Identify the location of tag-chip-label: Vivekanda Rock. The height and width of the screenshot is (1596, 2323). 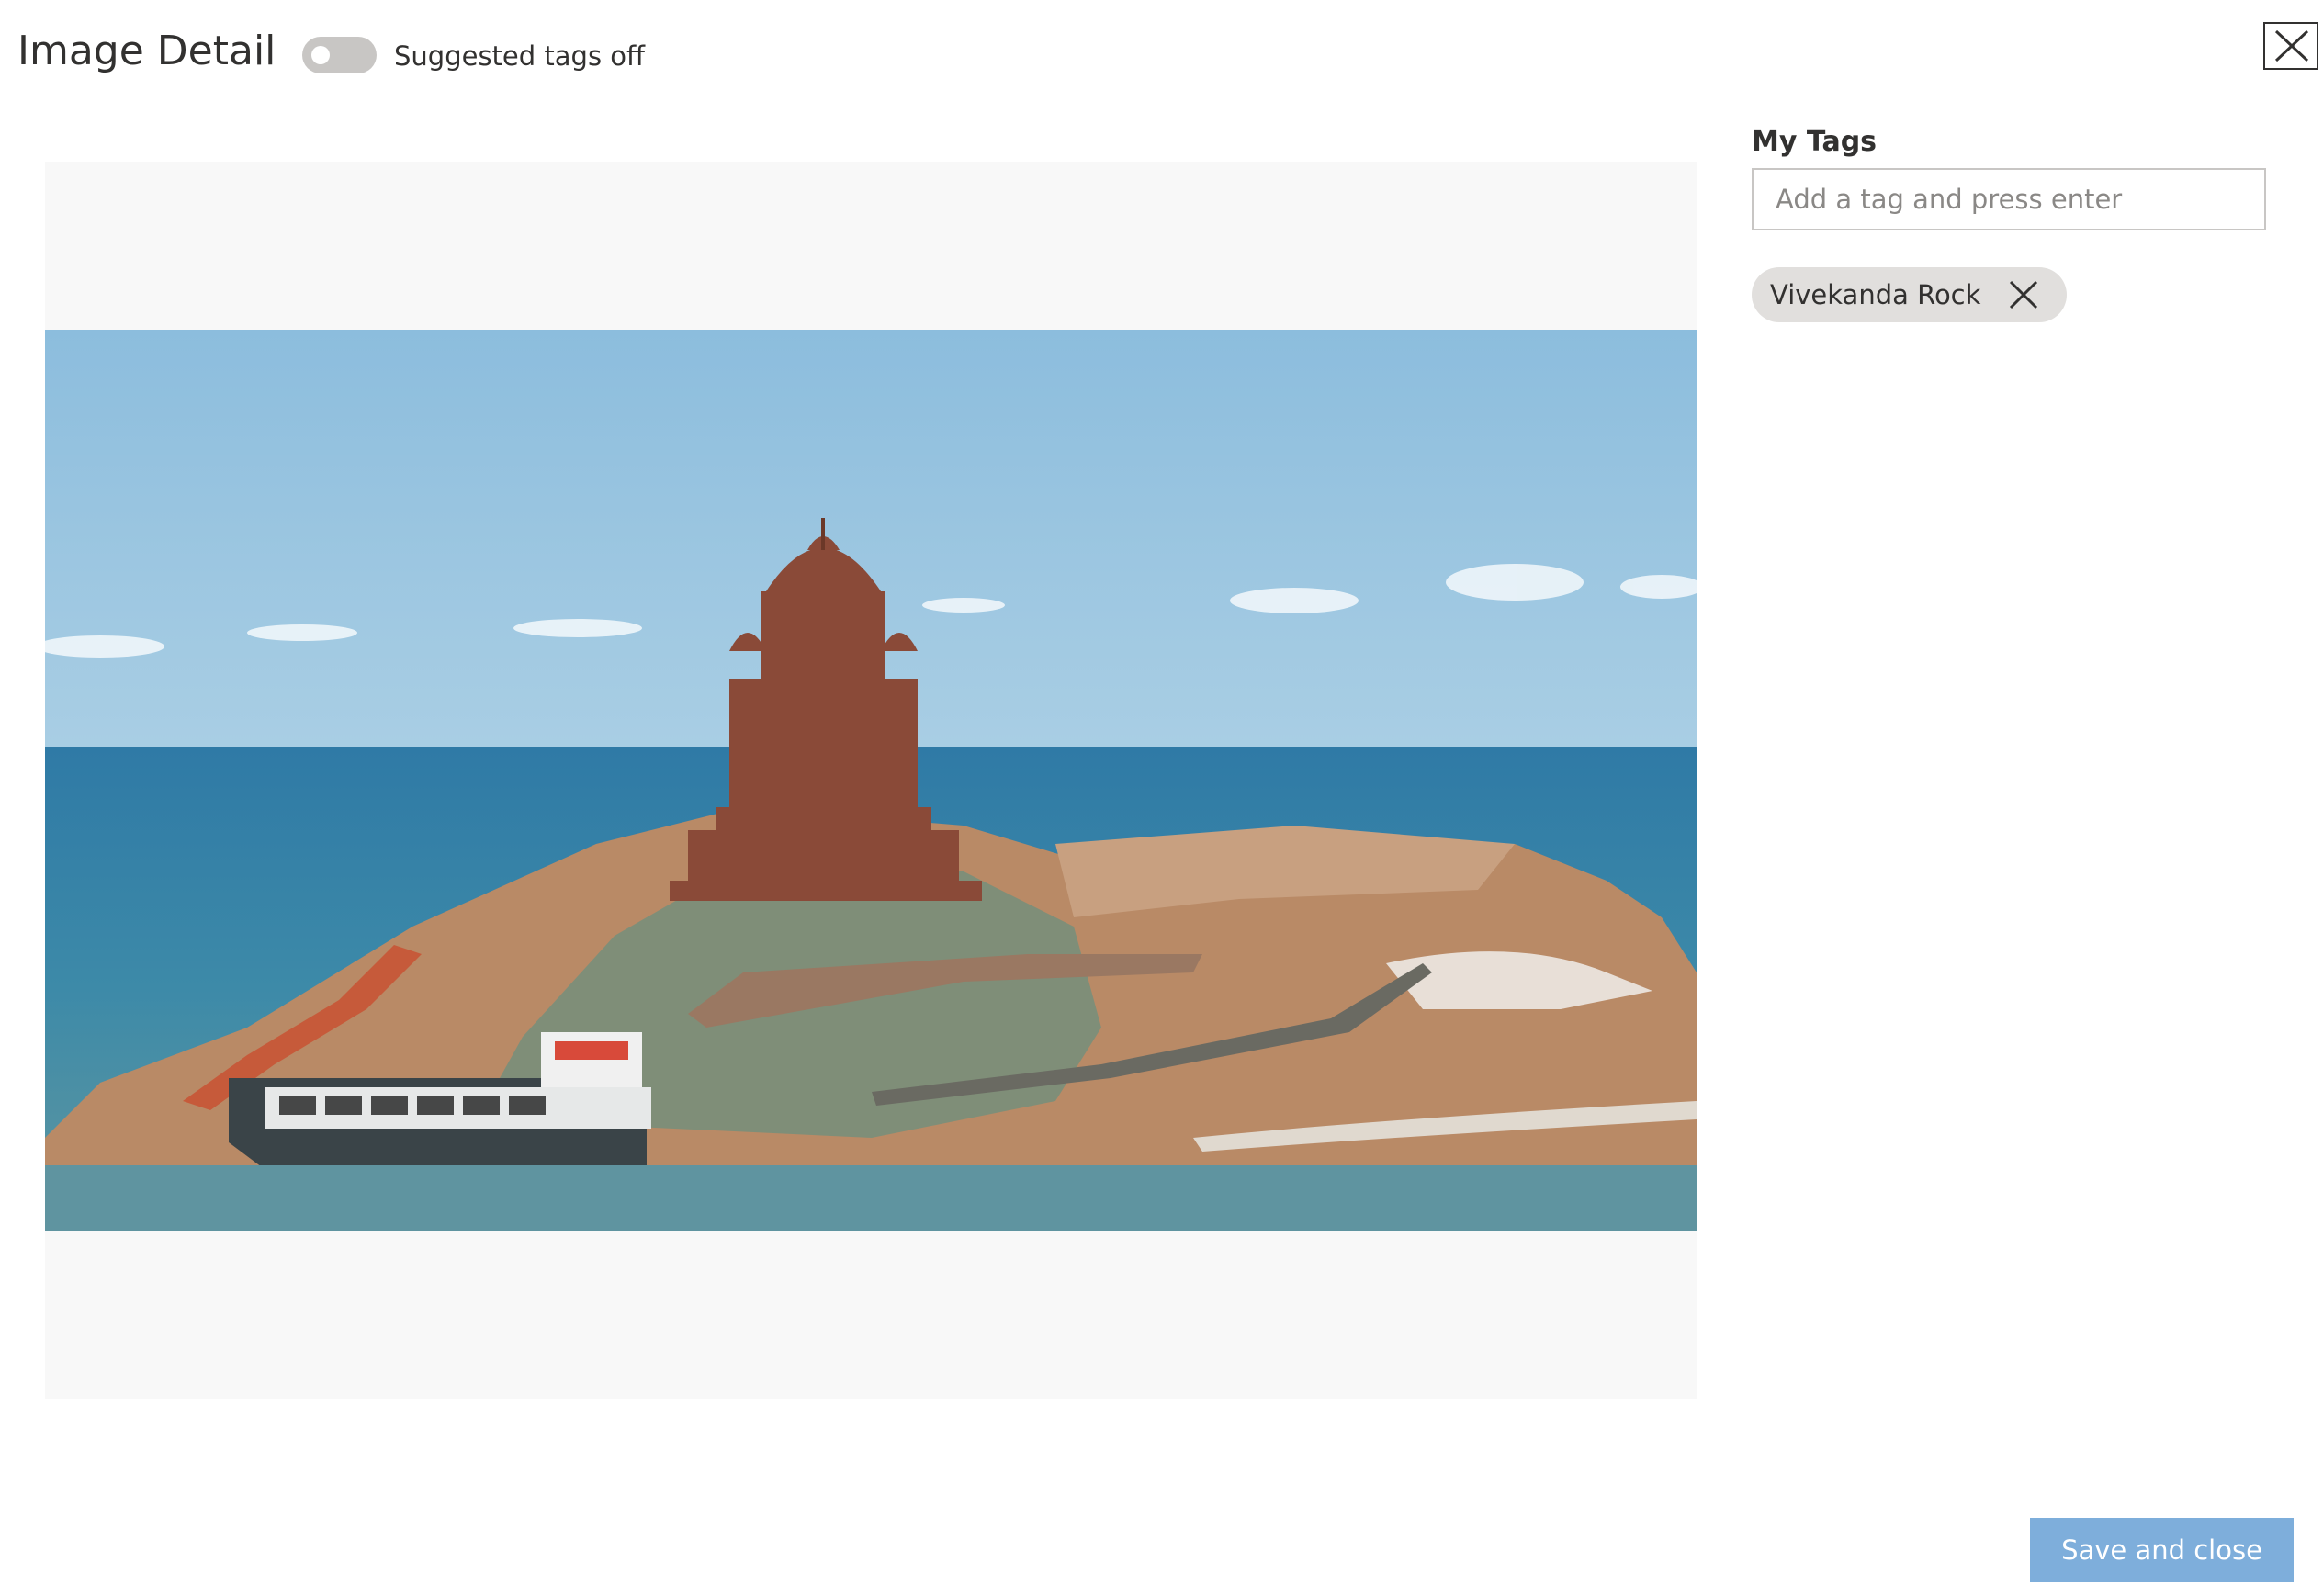
(1875, 294).